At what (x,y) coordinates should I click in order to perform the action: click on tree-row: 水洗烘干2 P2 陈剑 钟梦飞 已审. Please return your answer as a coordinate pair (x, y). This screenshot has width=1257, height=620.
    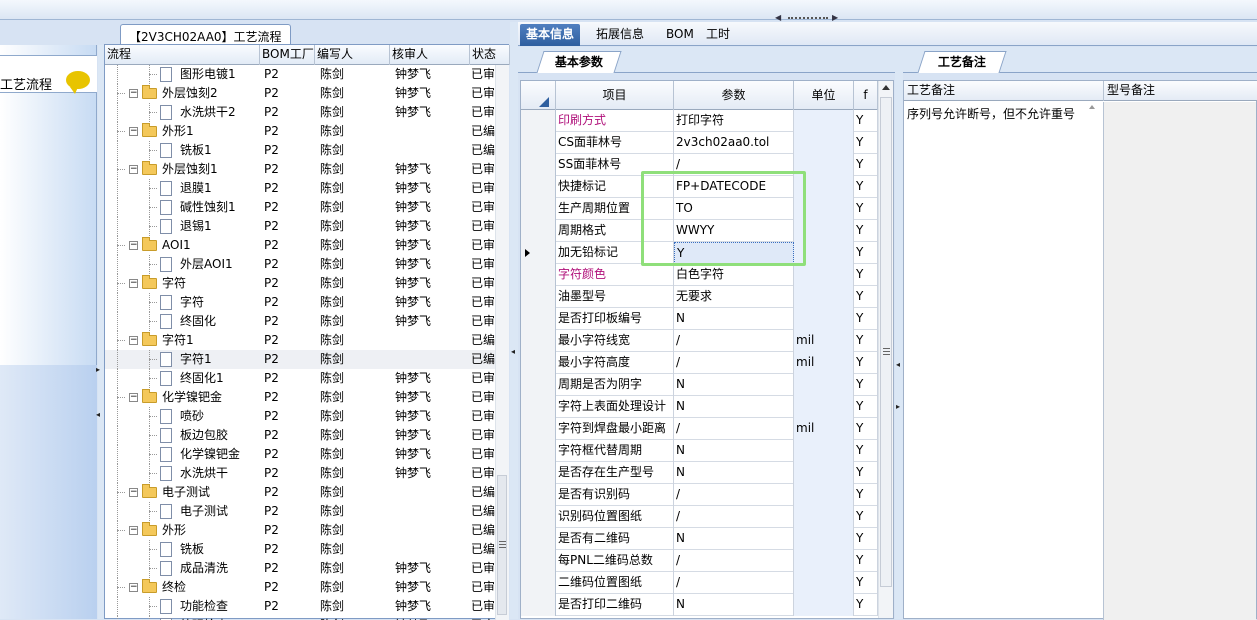
    Looking at the image, I should click on (300, 112).